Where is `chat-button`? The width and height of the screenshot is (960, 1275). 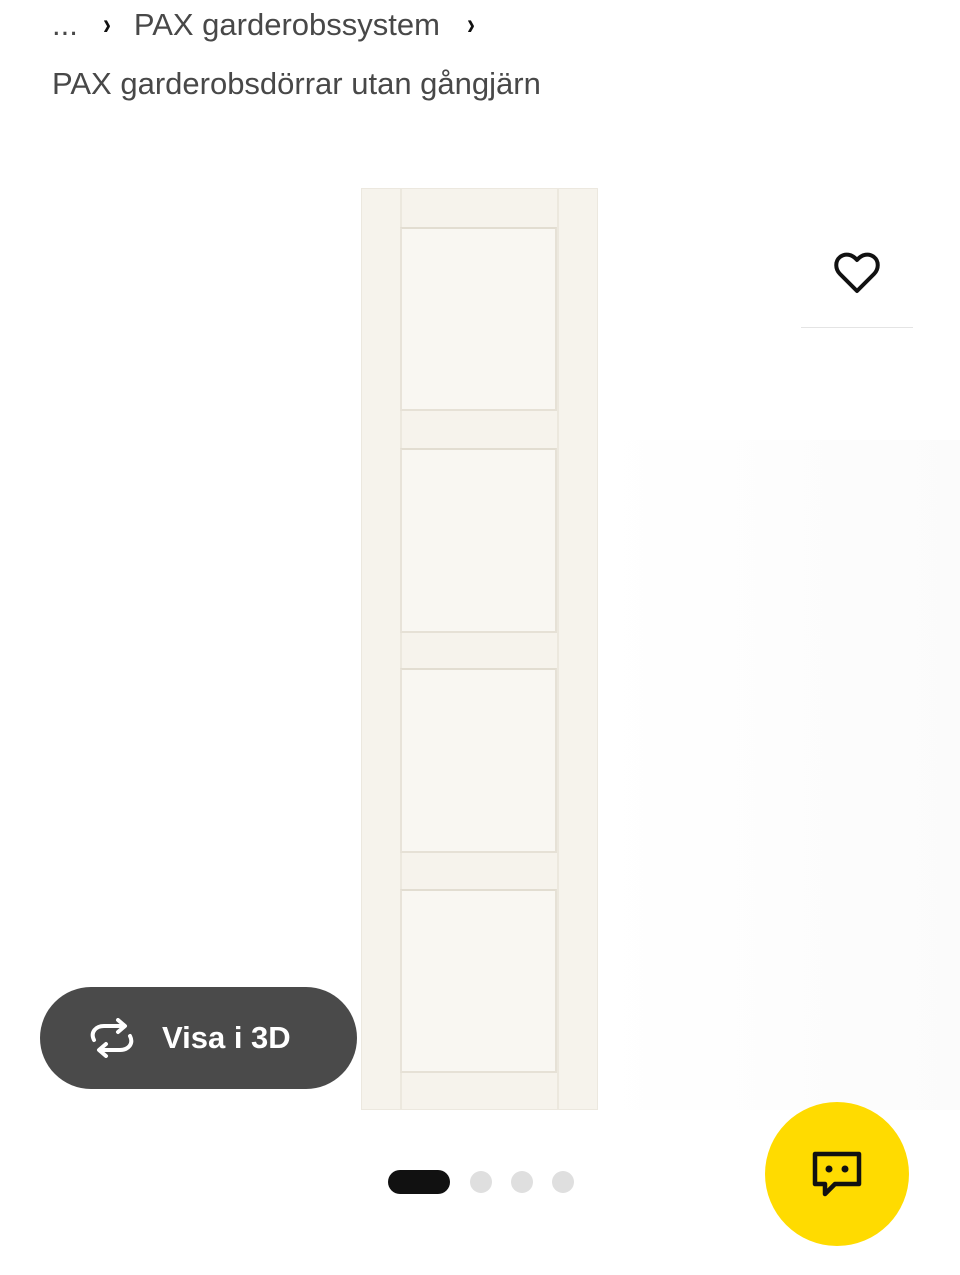 chat-button is located at coordinates (837, 1174).